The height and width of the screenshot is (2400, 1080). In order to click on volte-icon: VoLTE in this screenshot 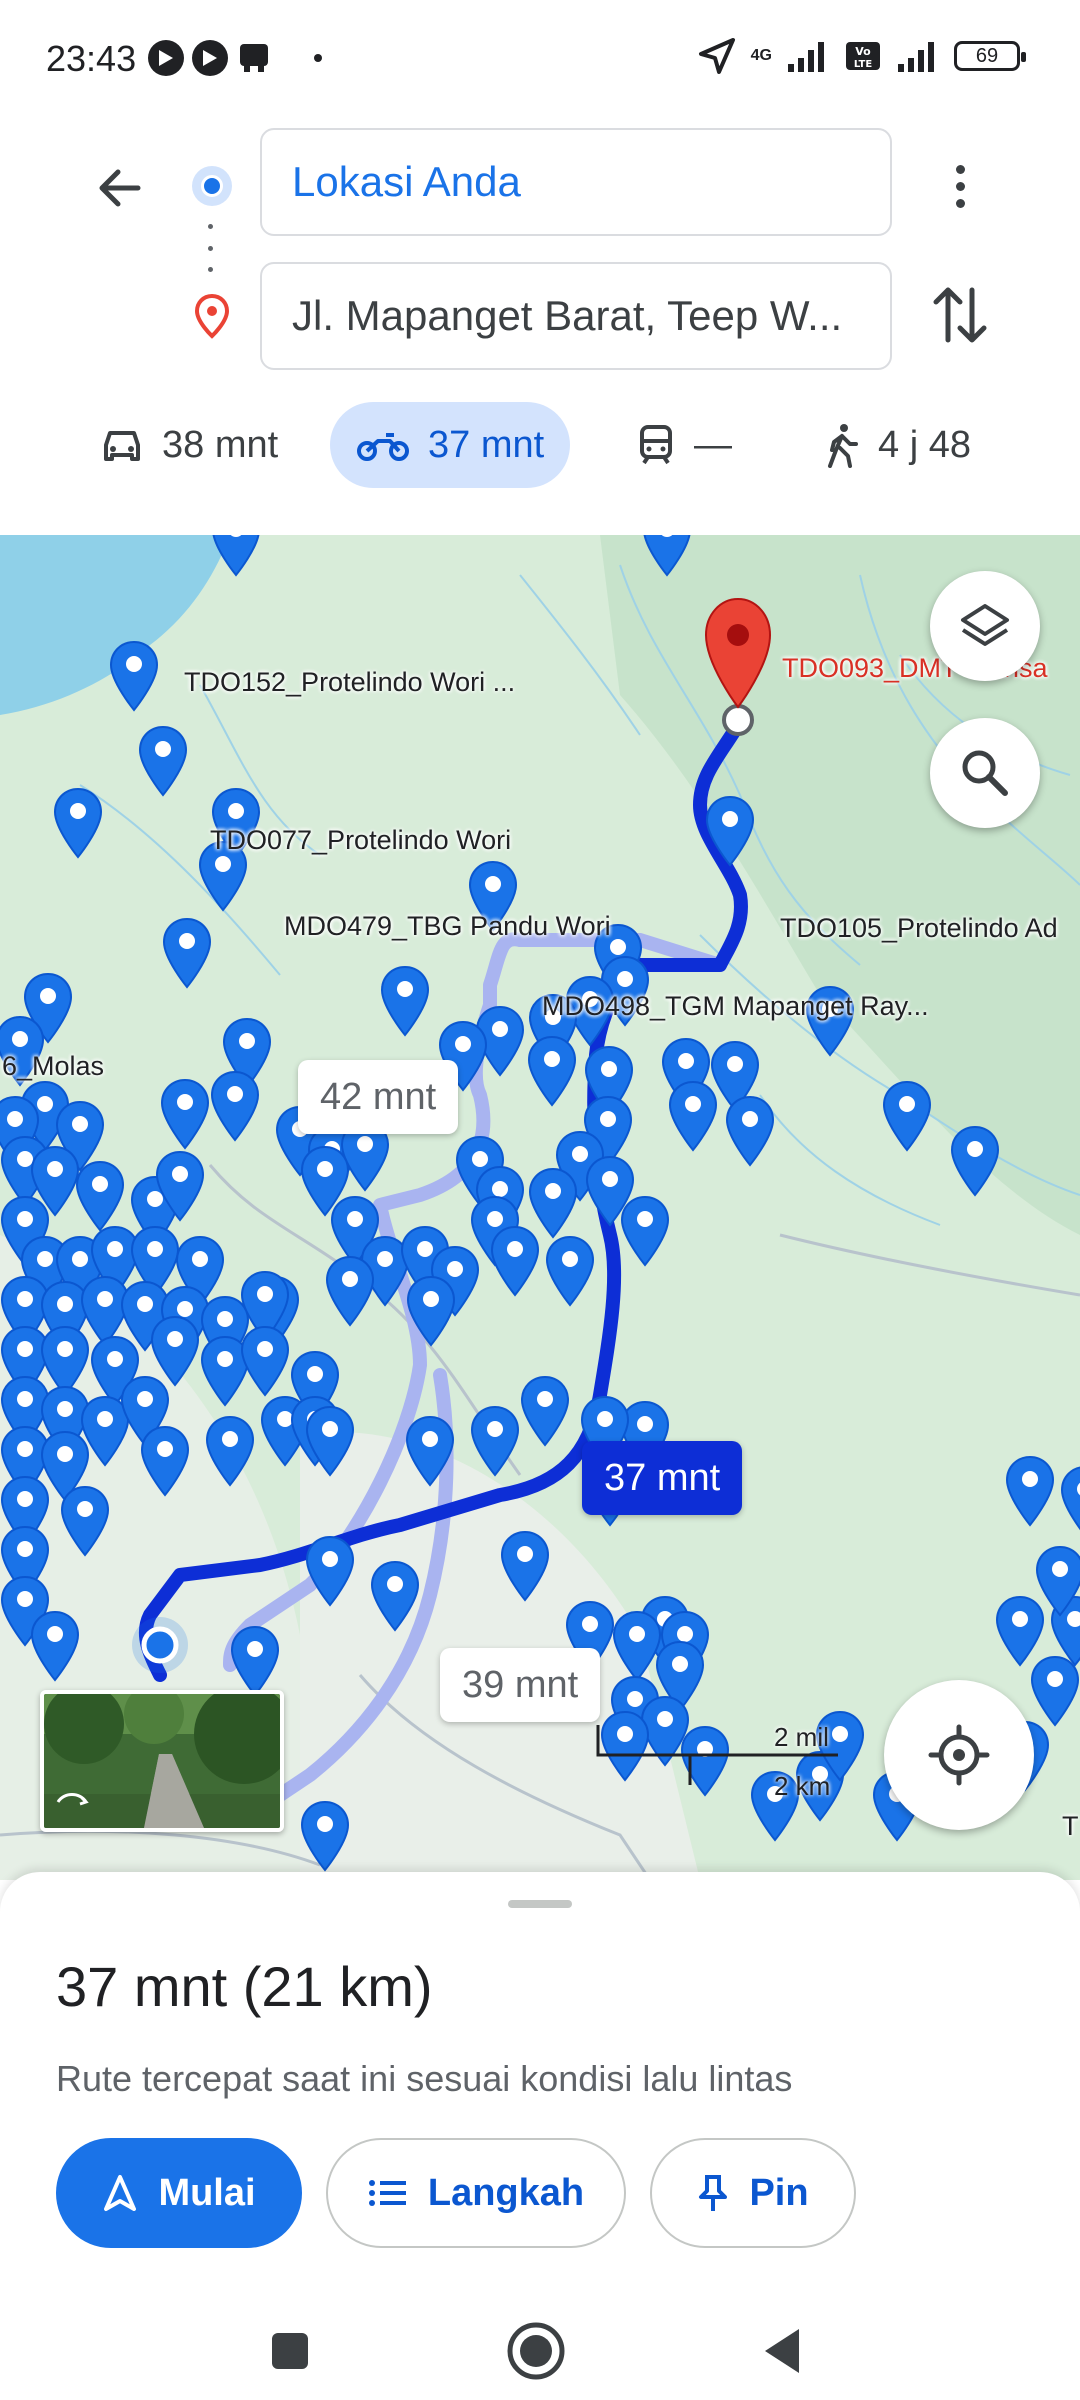, I will do `click(863, 56)`.